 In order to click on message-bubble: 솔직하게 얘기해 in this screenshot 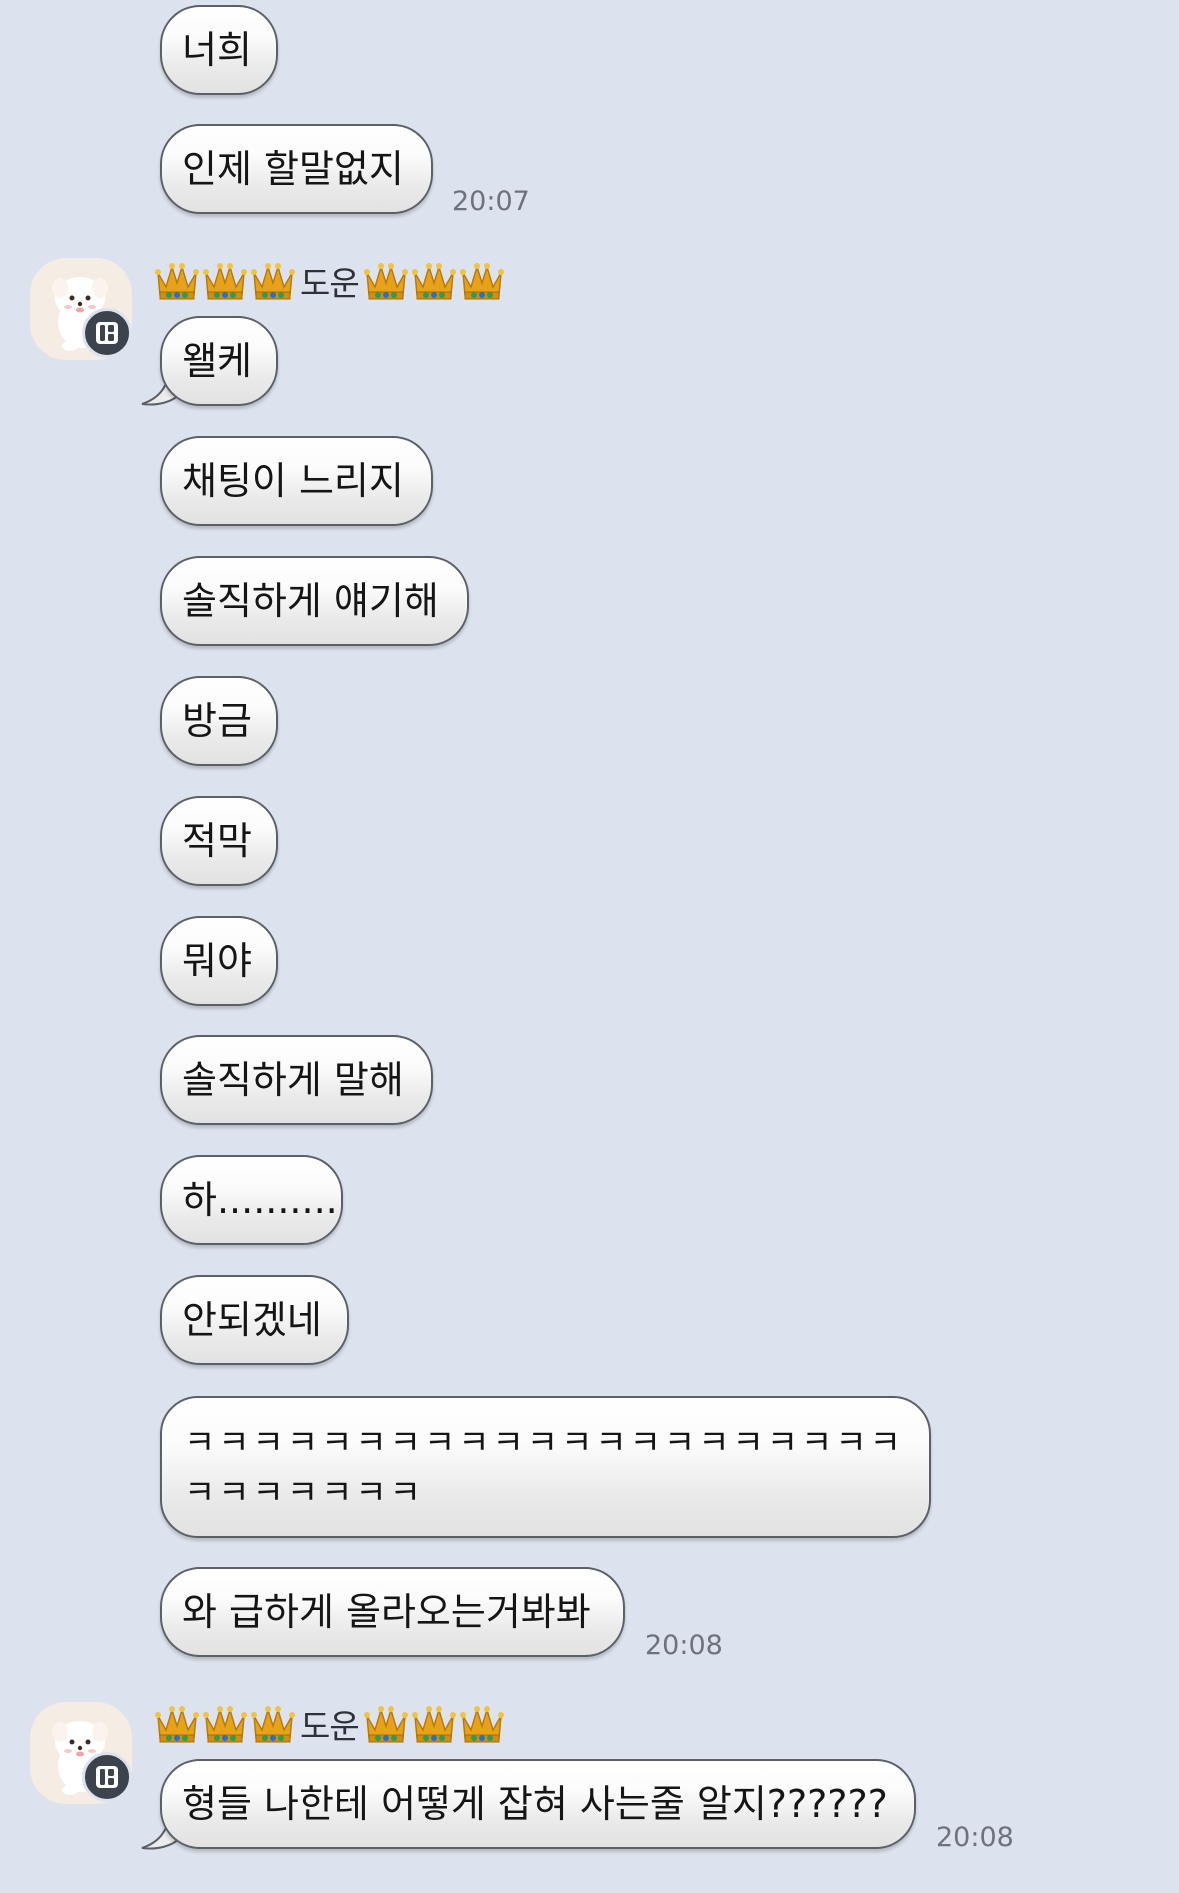, I will do `click(314, 601)`.